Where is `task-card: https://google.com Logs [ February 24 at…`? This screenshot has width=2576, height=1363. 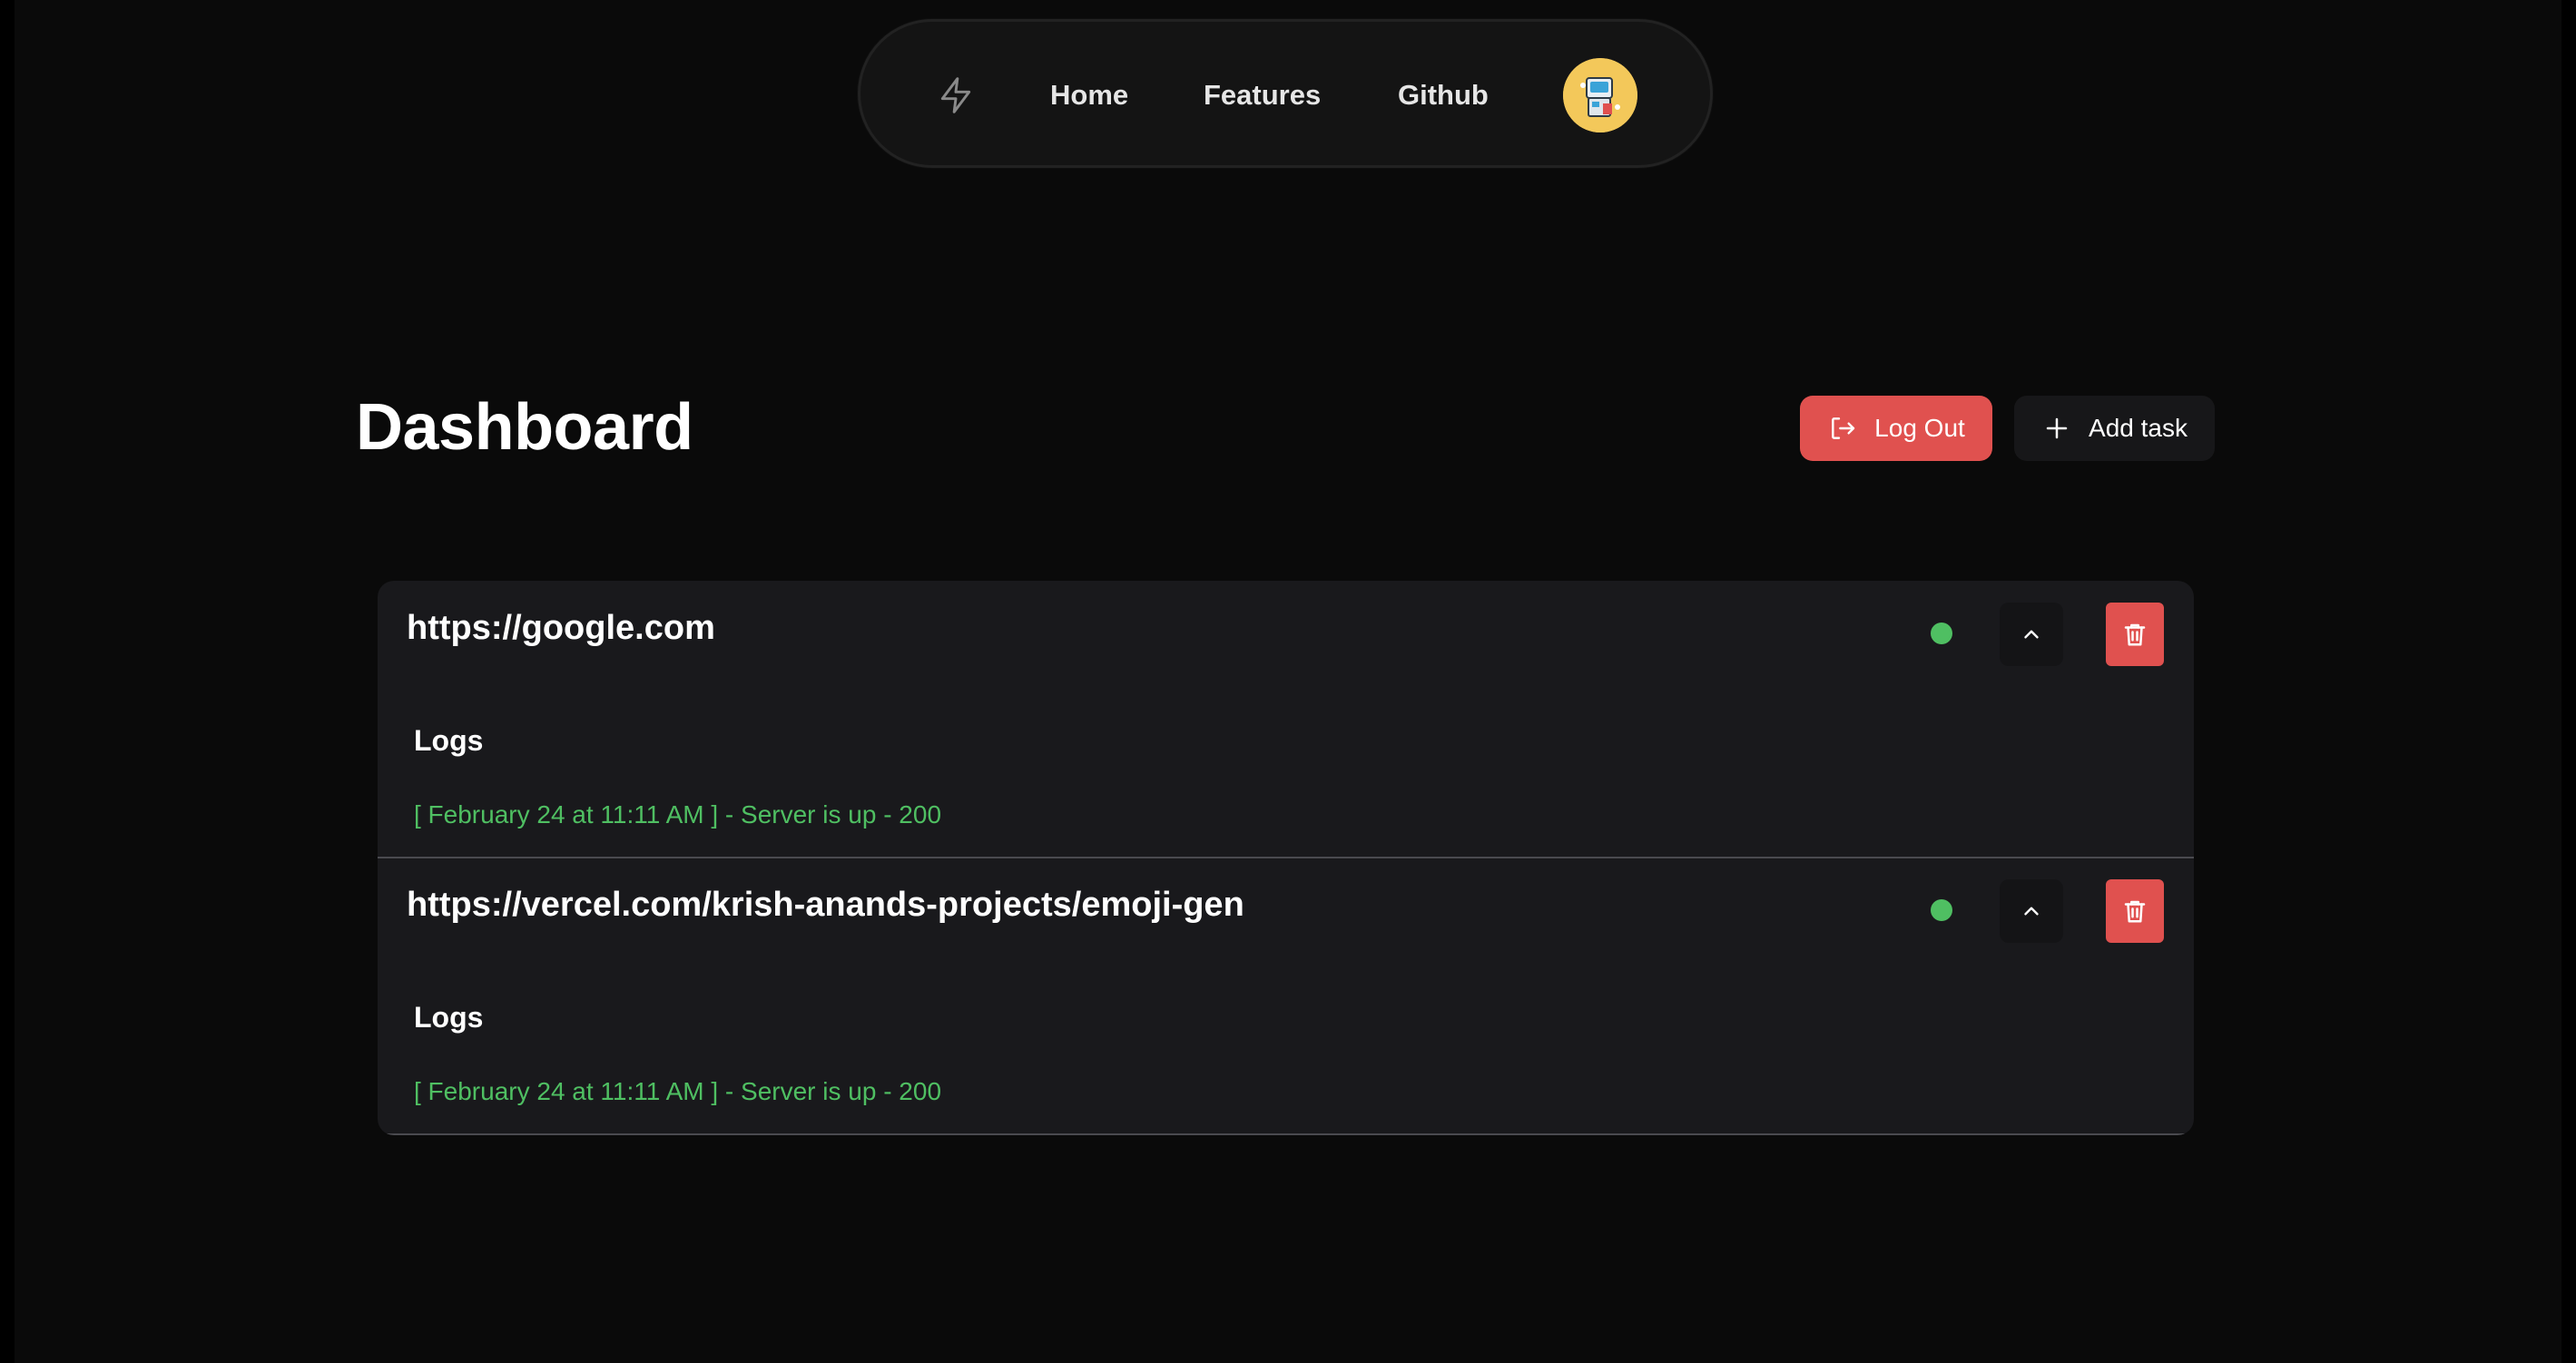
task-card: https://google.com Logs [ February 24 at… is located at coordinates (1286, 720).